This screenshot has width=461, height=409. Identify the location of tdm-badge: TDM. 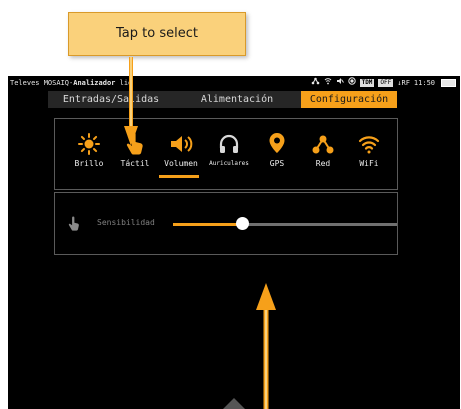
(367, 83).